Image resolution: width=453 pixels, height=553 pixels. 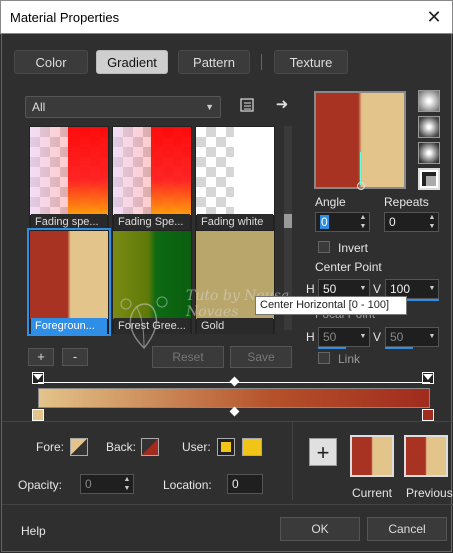 What do you see at coordinates (261, 62) in the screenshot?
I see `tab-separator` at bounding box center [261, 62].